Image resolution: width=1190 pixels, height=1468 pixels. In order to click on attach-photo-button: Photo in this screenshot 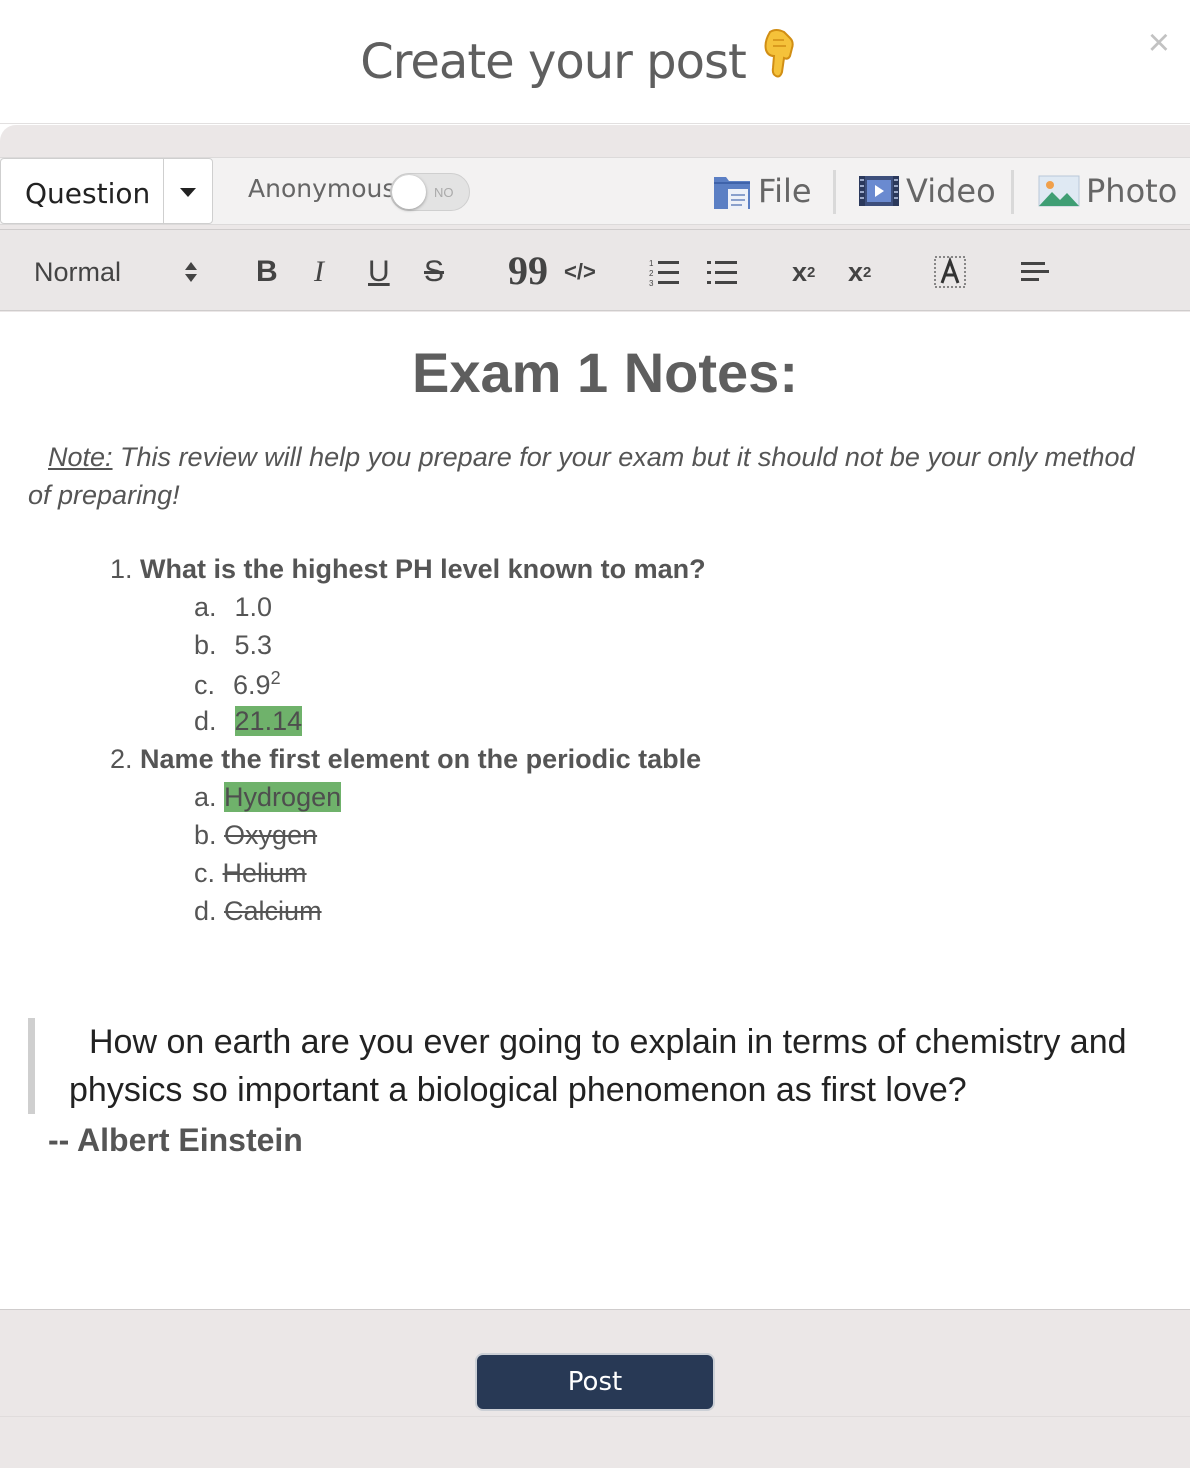, I will do `click(1107, 191)`.